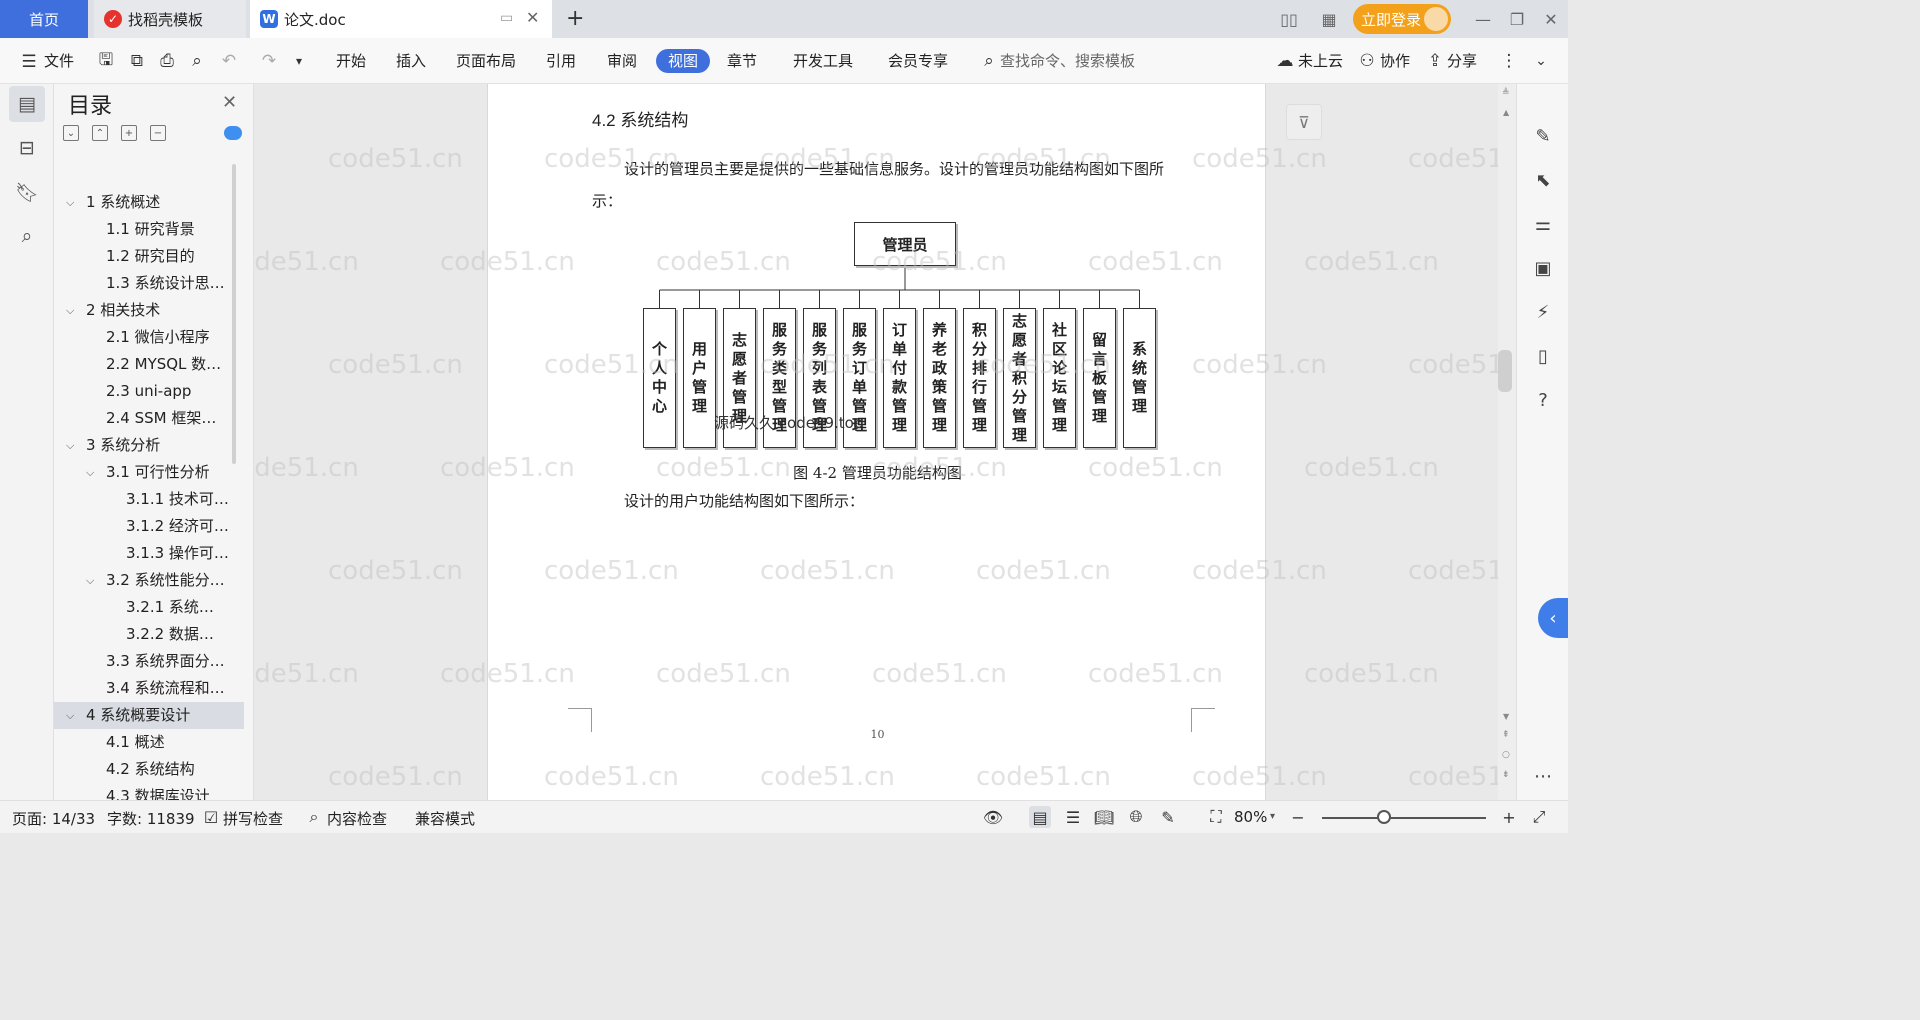 This screenshot has width=1920, height=1020. I want to click on write-view-icon: ✎, so click(1168, 817).